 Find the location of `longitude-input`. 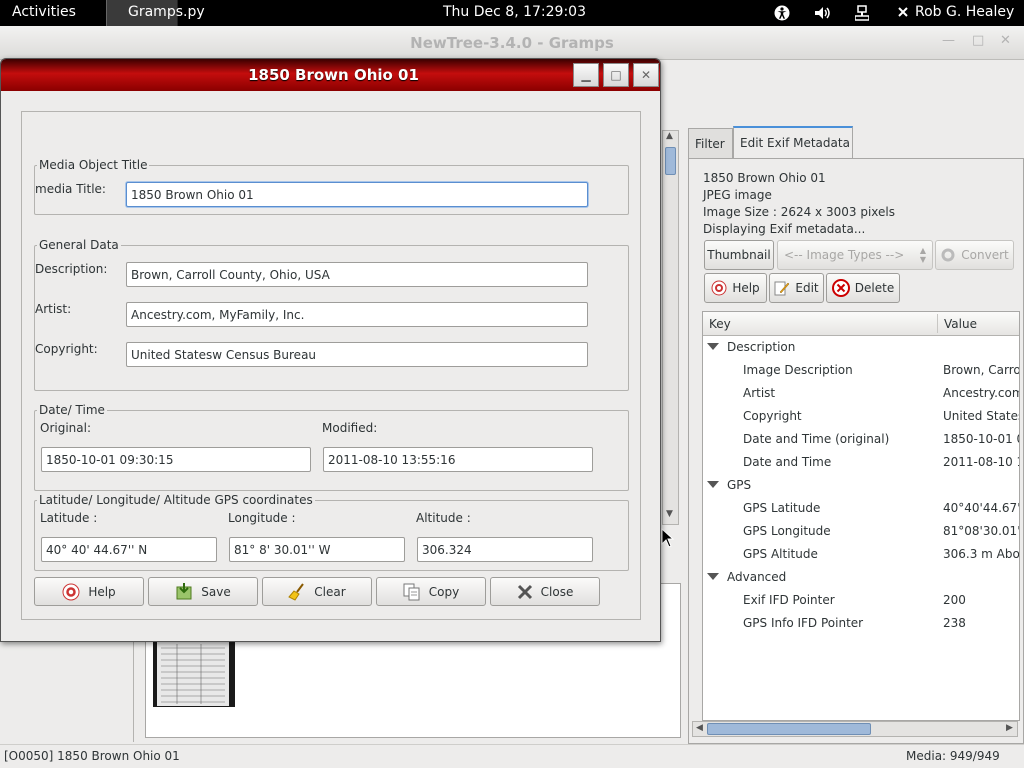

longitude-input is located at coordinates (317, 549).